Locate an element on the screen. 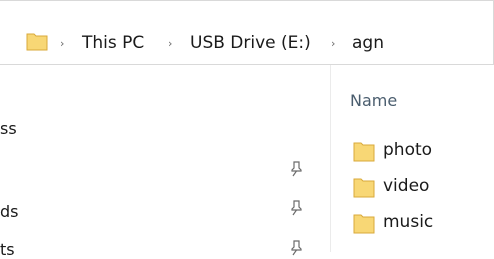 The height and width of the screenshot is (259, 494). breadcrumb-item-agn: agn is located at coordinates (368, 43).